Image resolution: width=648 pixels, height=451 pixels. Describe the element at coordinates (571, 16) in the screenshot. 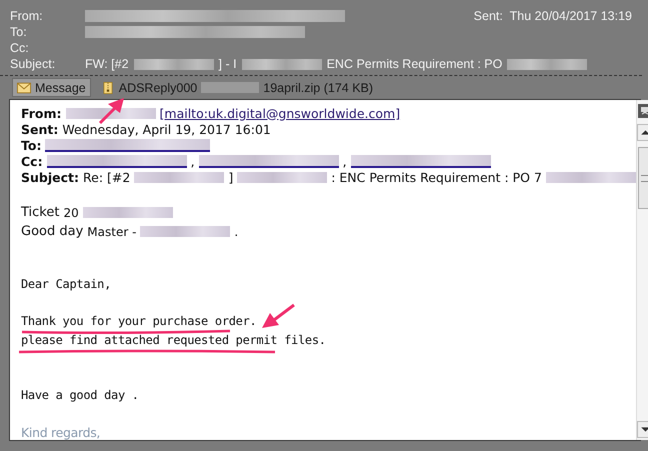

I see `field-value: Thu 20/04/2017 13:19` at that location.